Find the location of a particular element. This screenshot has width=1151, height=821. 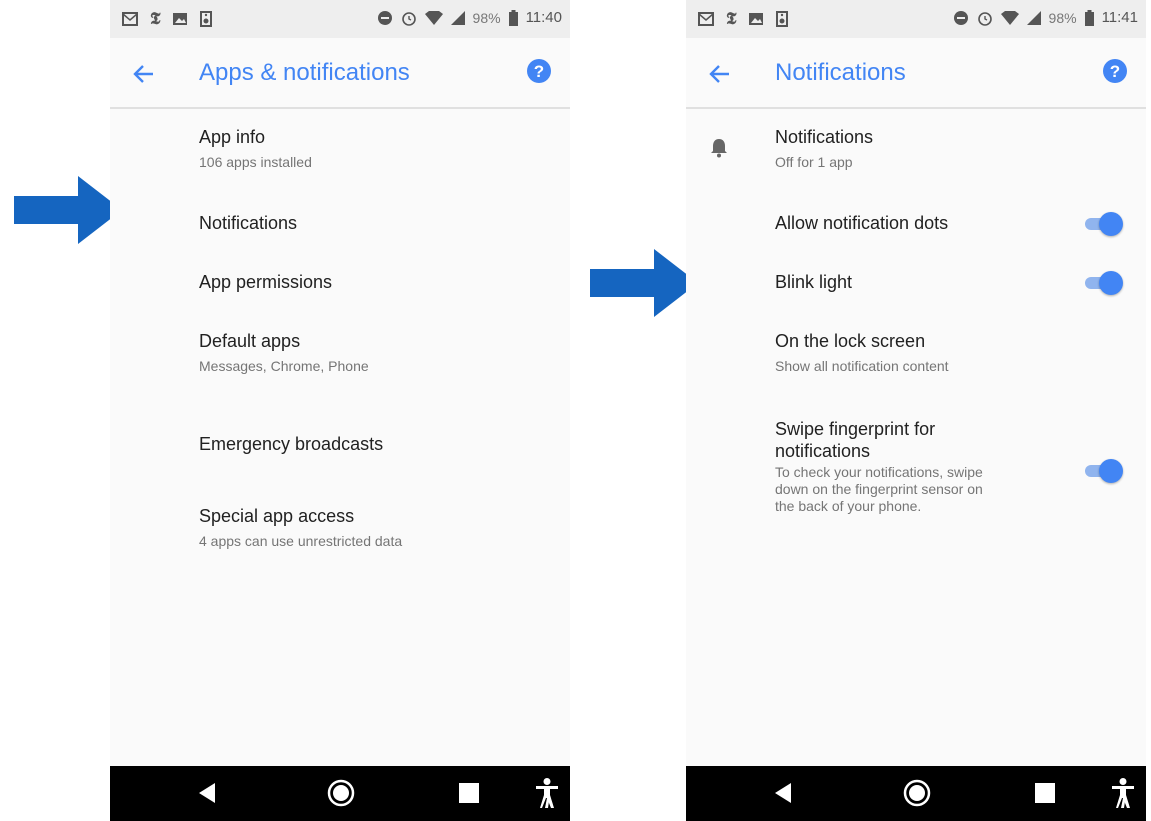

item-subtitle: 106 apps installed is located at coordinates (255, 162).